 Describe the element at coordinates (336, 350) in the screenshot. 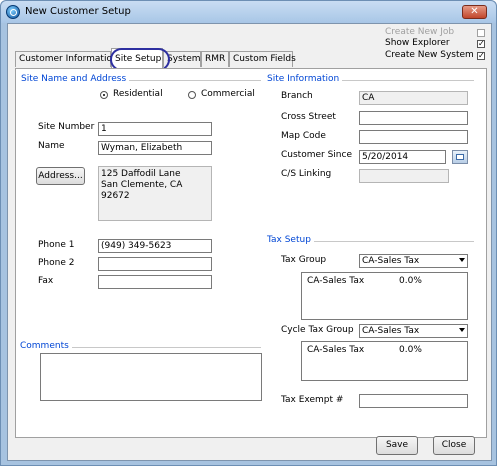

I see `cycle-tax-group-list-item-name: CA-Sales Tax` at that location.